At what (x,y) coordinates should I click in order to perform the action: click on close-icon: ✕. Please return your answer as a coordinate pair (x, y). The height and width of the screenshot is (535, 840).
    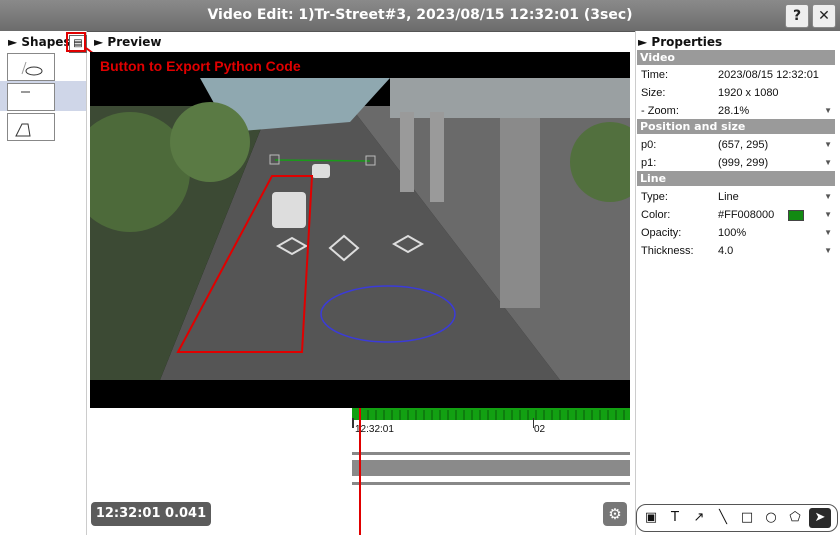
    Looking at the image, I should click on (824, 16).